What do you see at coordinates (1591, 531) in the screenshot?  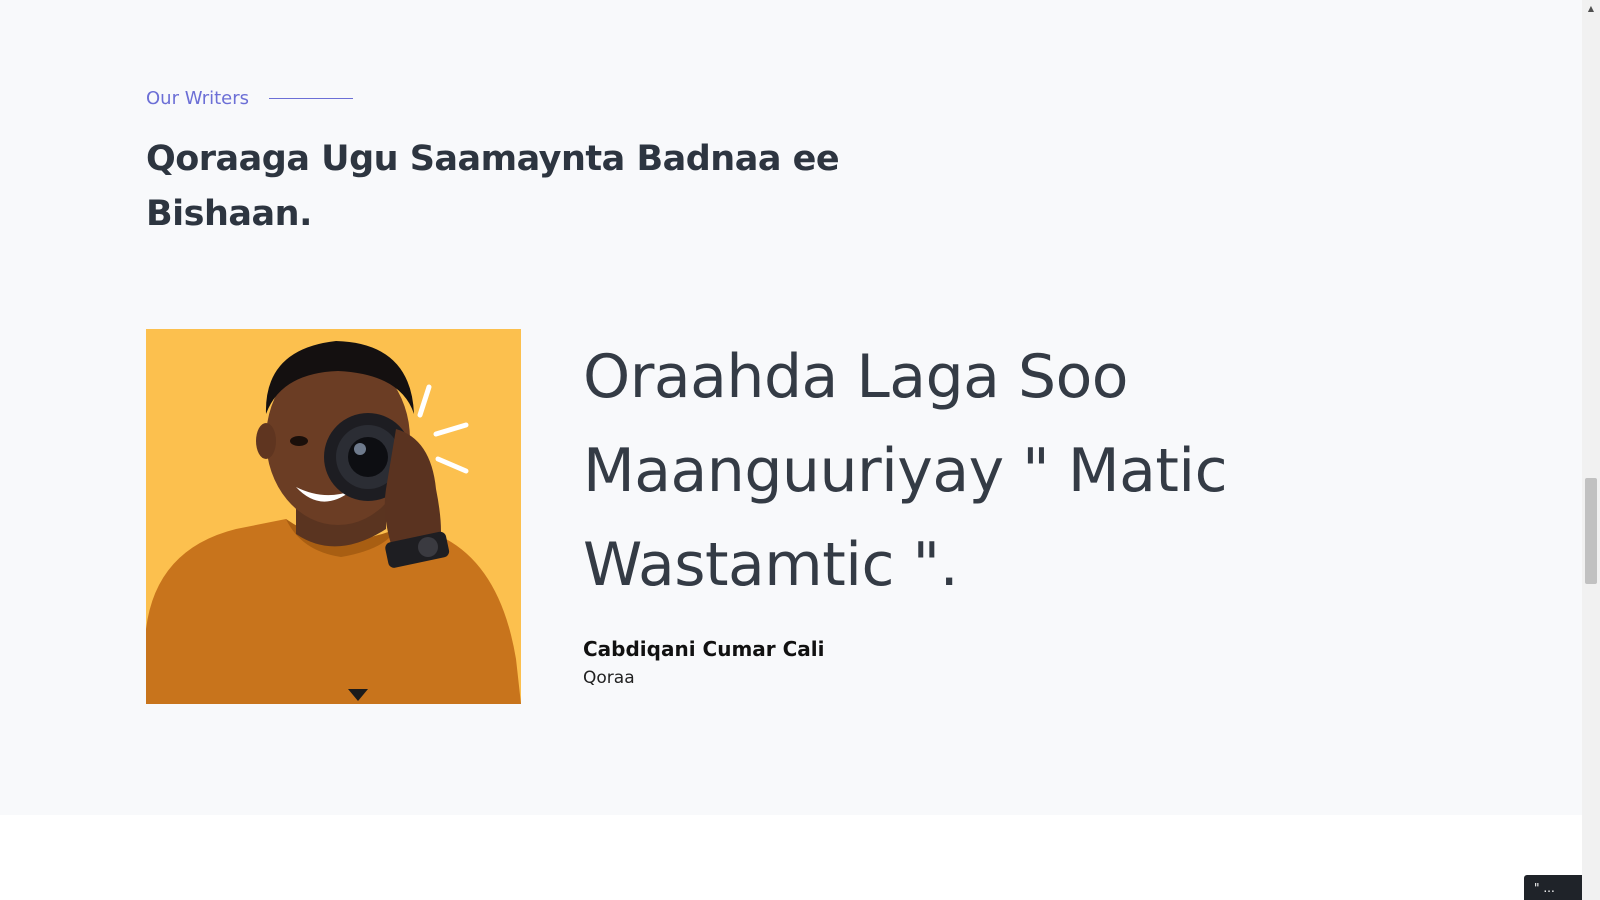 I see `scrollbar-thumb` at bounding box center [1591, 531].